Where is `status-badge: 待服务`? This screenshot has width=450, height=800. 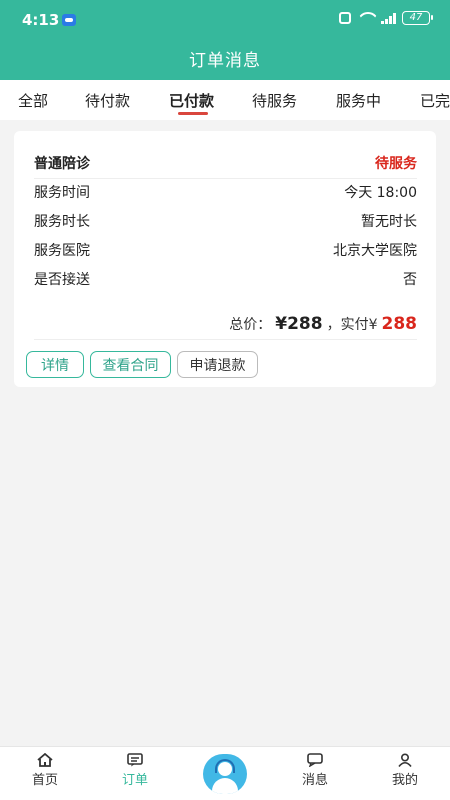 status-badge: 待服务 is located at coordinates (396, 164).